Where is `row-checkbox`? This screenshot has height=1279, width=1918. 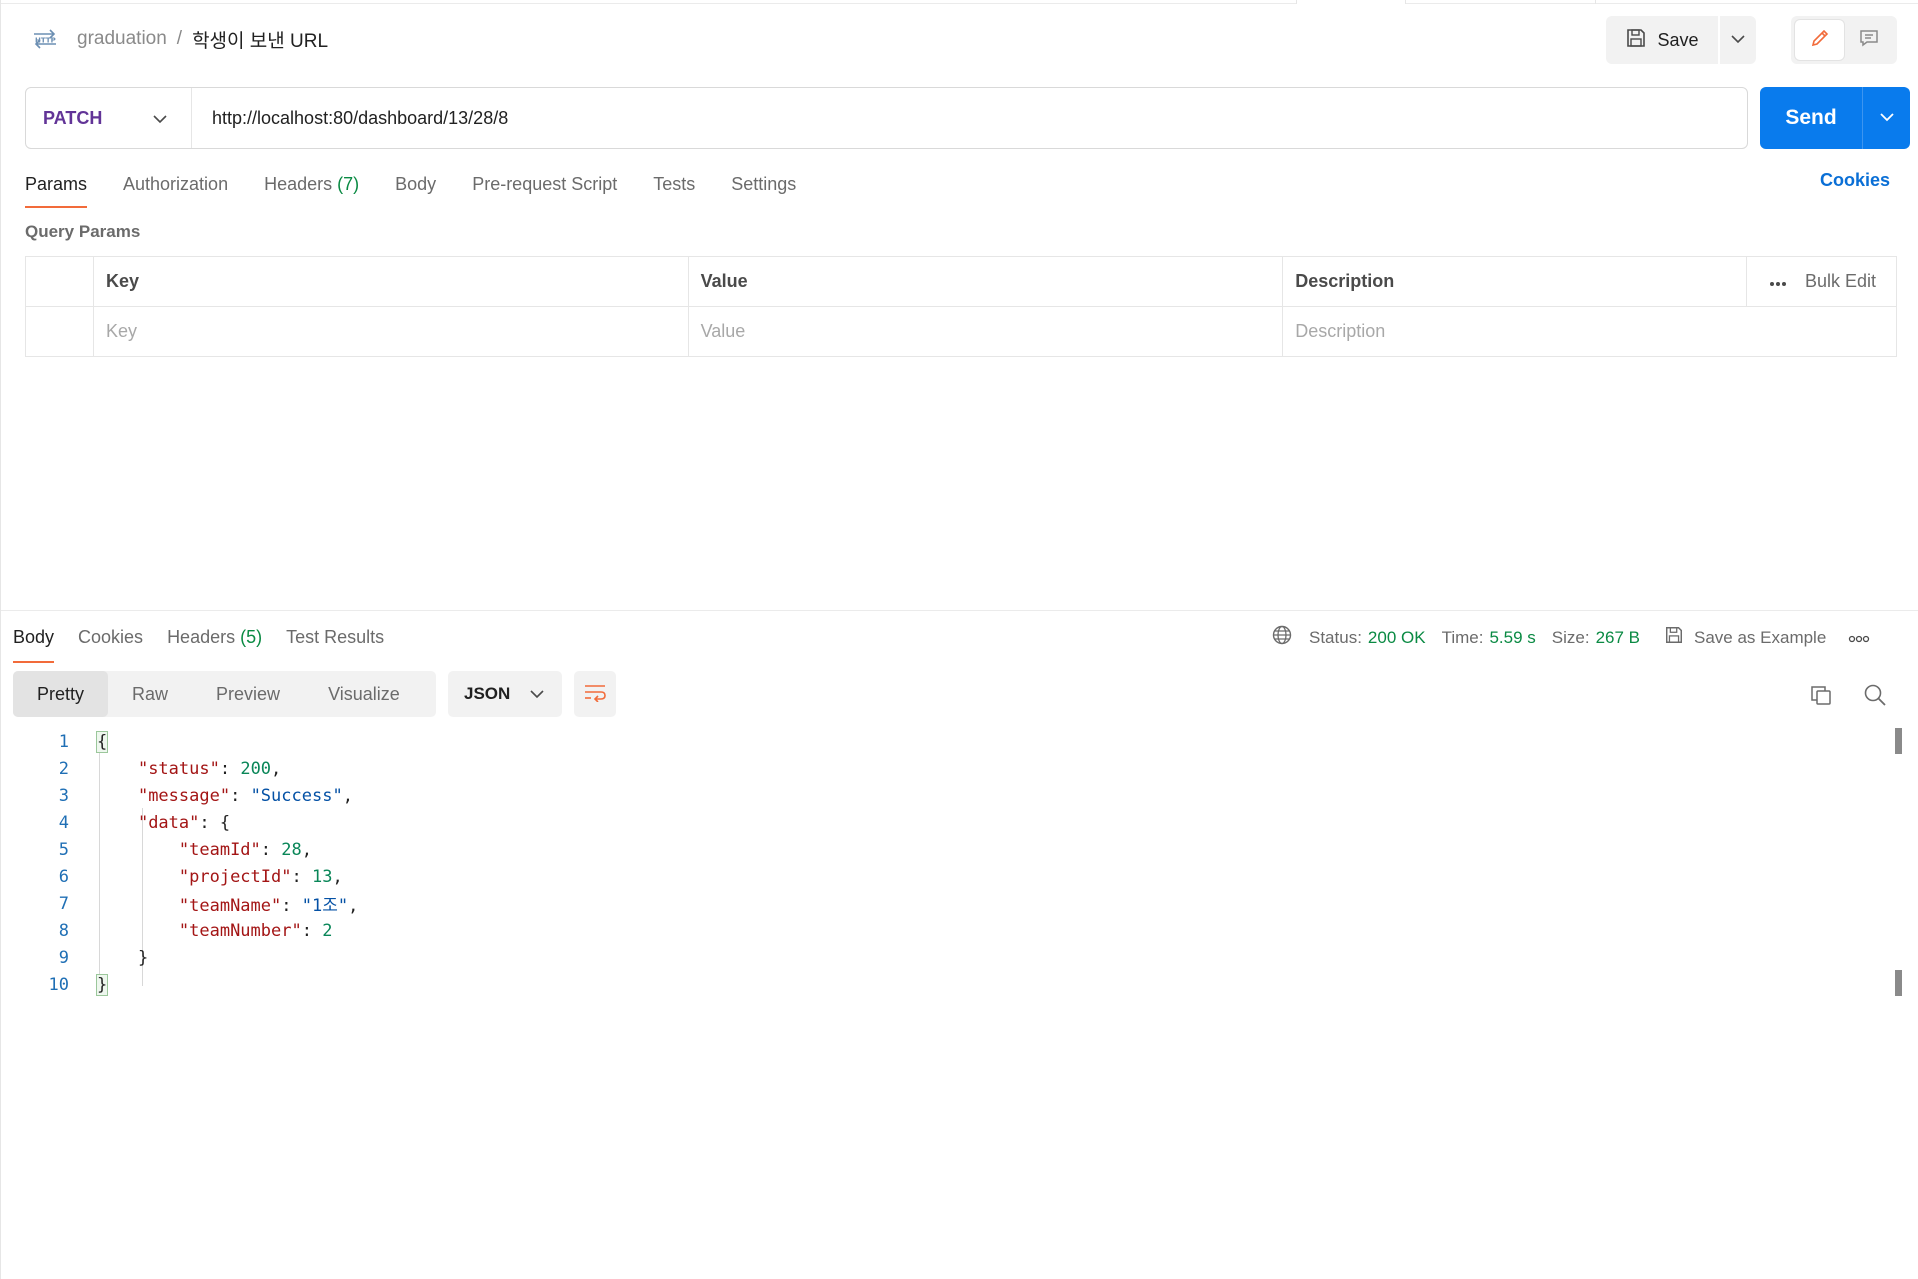
row-checkbox is located at coordinates (59, 331).